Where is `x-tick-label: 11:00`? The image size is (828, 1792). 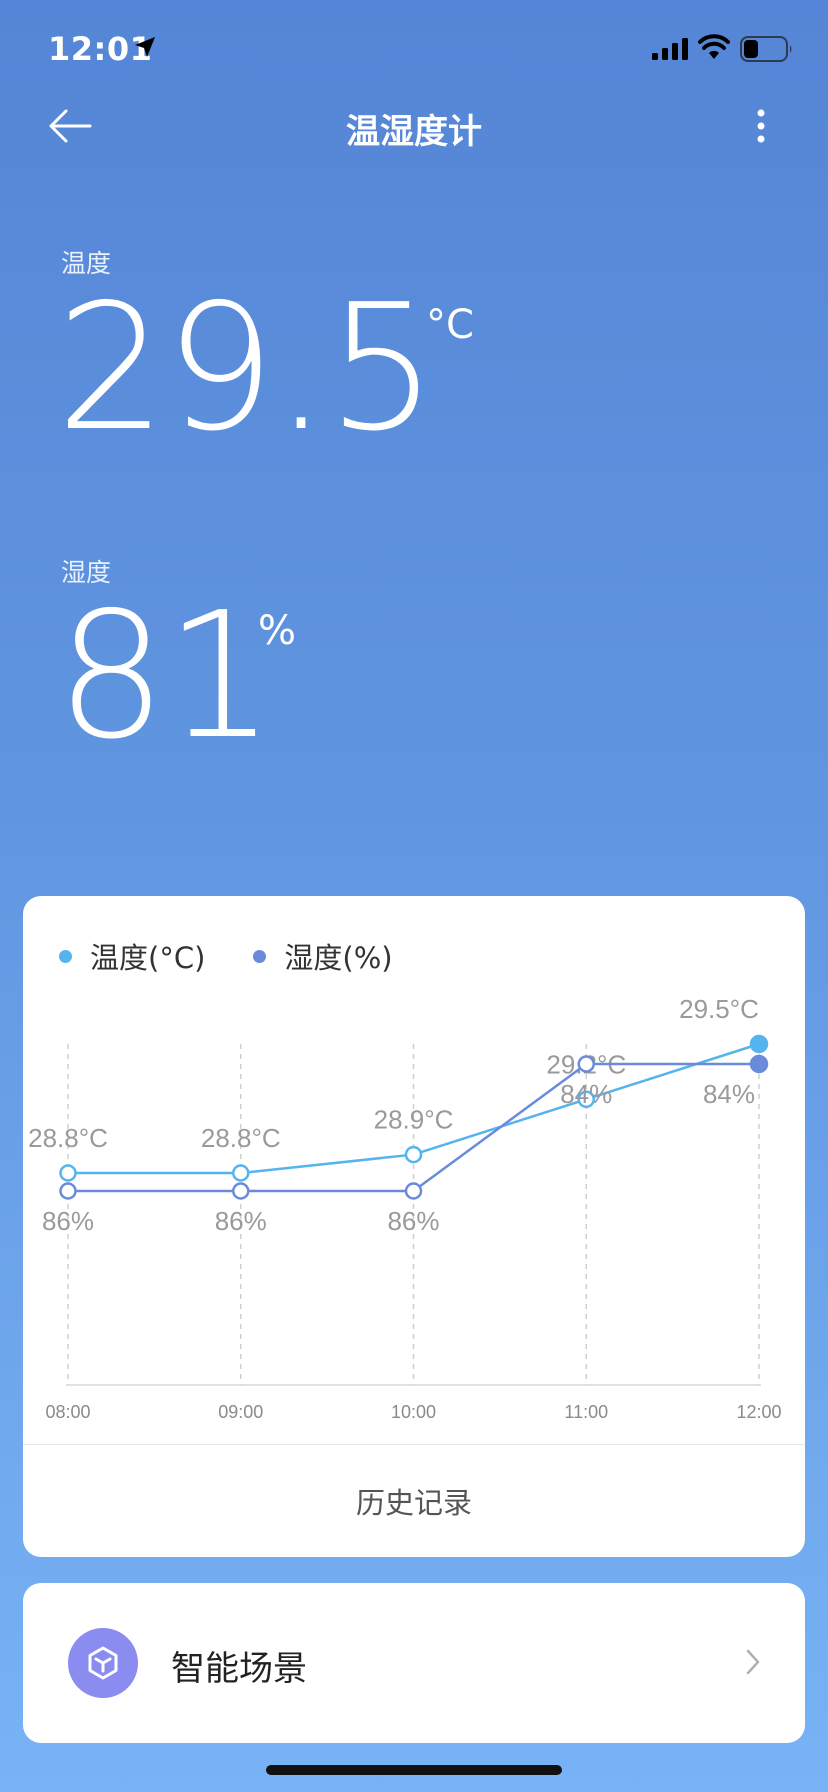 x-tick-label: 11:00 is located at coordinates (586, 1412).